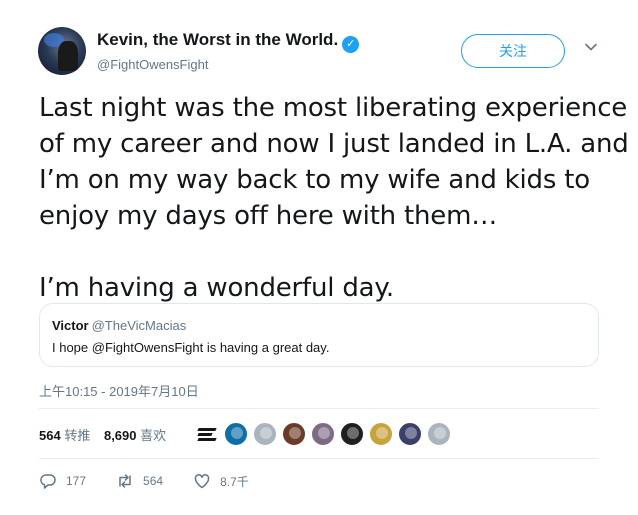 Image resolution: width=638 pixels, height=515 pixels. I want to click on liker-avatars, so click(326, 434).